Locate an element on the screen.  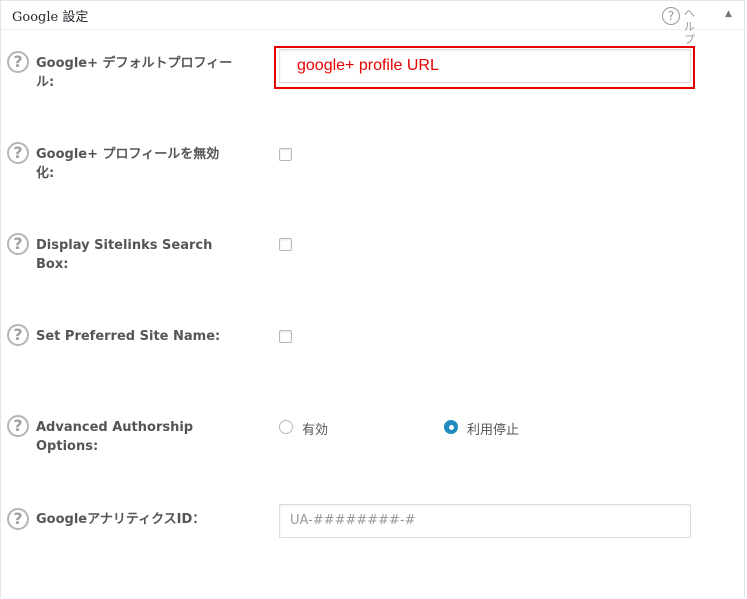
default-profile-label: Google+ デフォルトプロフィール: is located at coordinates (134, 73).